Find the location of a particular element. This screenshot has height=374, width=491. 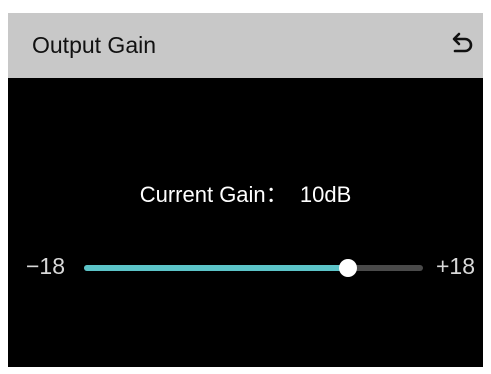

undo-arrow-icon is located at coordinates (462, 42).